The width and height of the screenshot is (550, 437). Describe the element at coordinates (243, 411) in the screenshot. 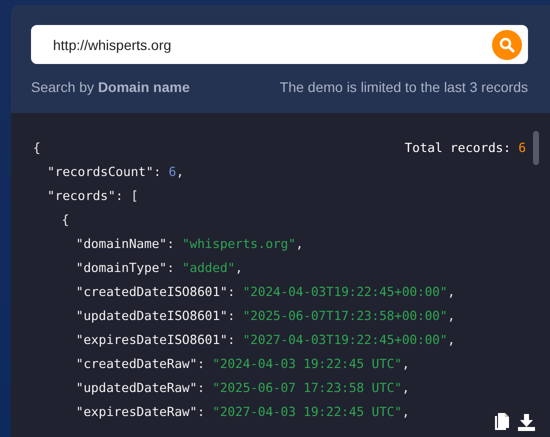

I see `code-line: "expiresDateRaw": "2027-04-03 19:22:45 UTC",` at that location.